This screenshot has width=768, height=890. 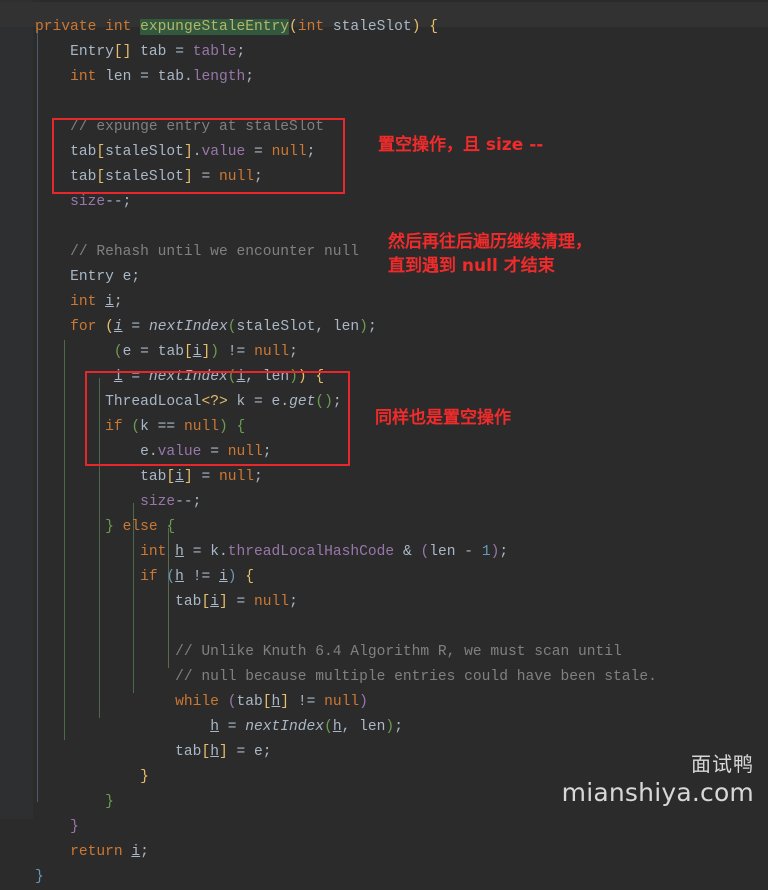 What do you see at coordinates (443, 418) in the screenshot?
I see `annotation-note-3: 同样也是置空操作` at bounding box center [443, 418].